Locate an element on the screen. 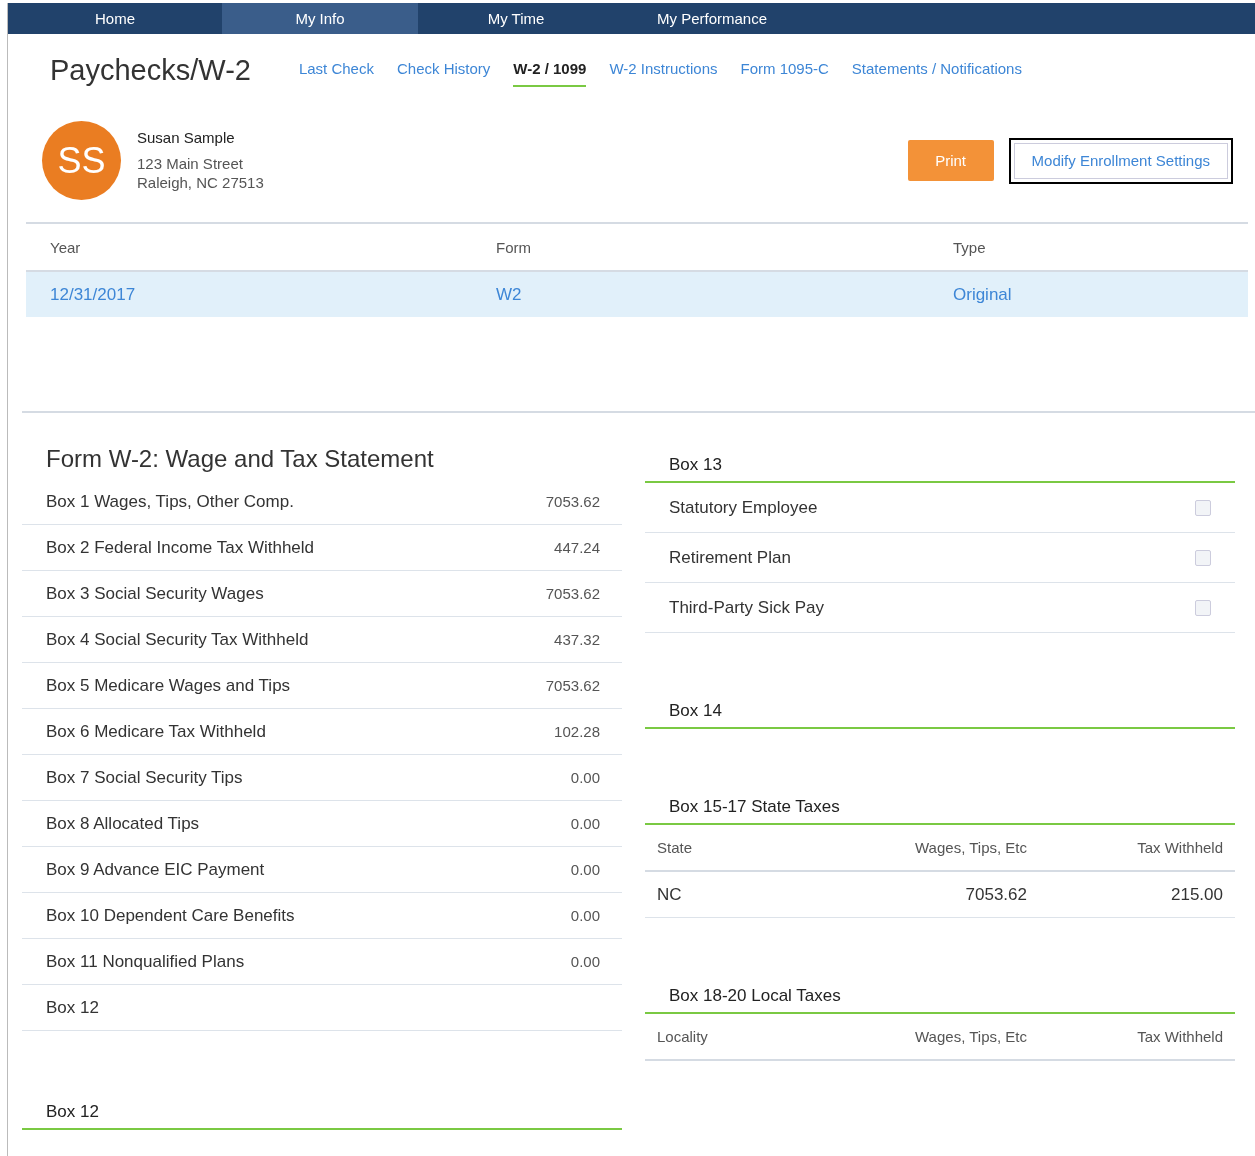 The height and width of the screenshot is (1156, 1255). box-label: Box 5 Medicare Wages and Tips is located at coordinates (168, 685).